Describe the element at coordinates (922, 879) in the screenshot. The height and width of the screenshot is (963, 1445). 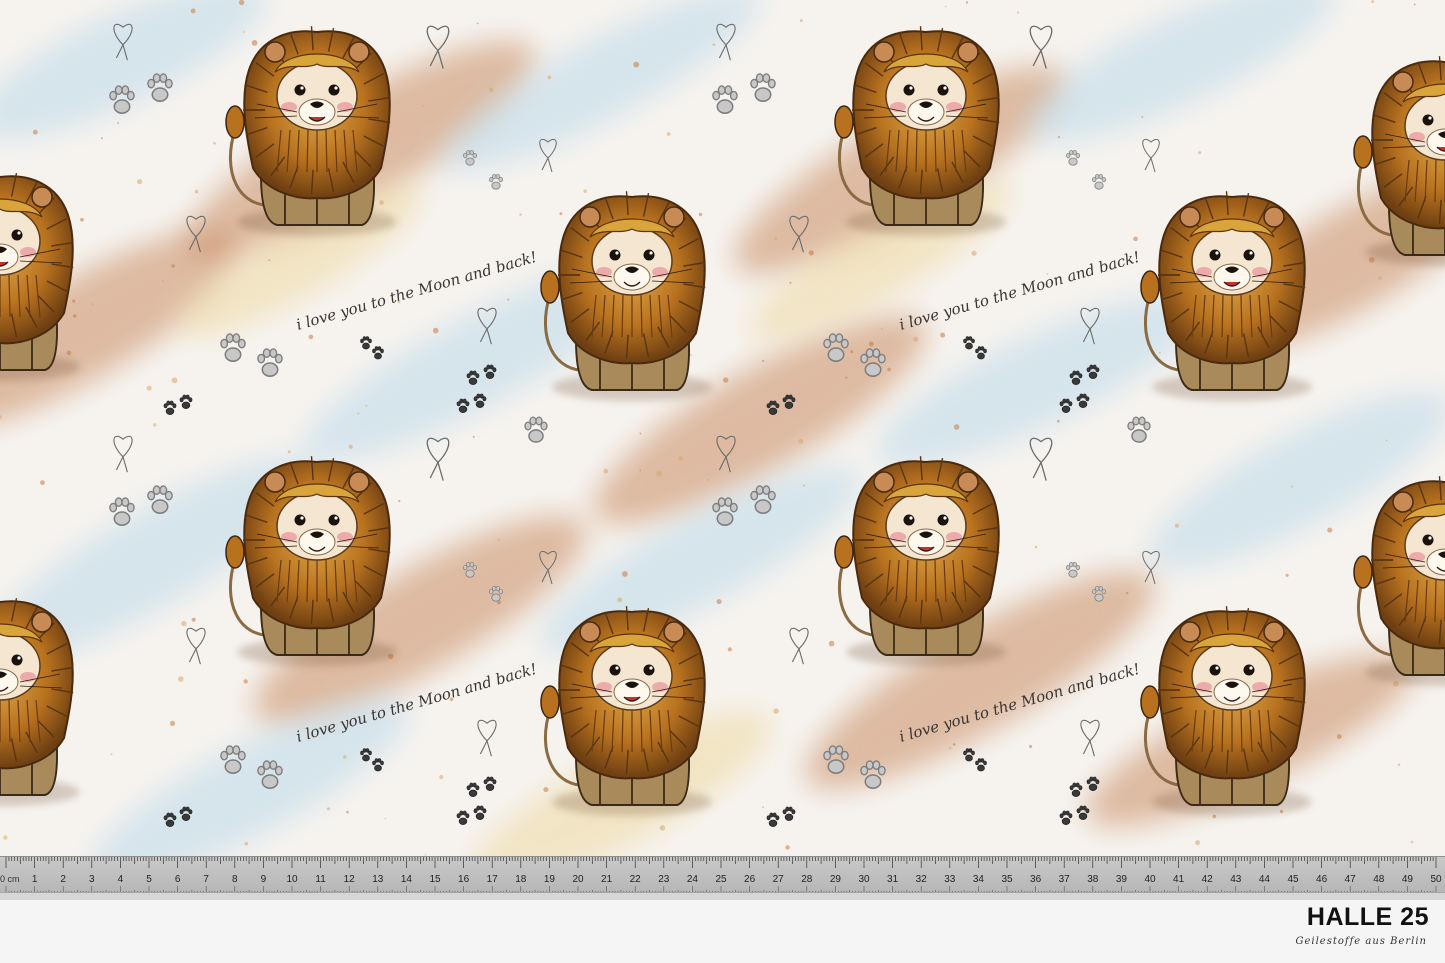
I see `ruler-number: 32` at that location.